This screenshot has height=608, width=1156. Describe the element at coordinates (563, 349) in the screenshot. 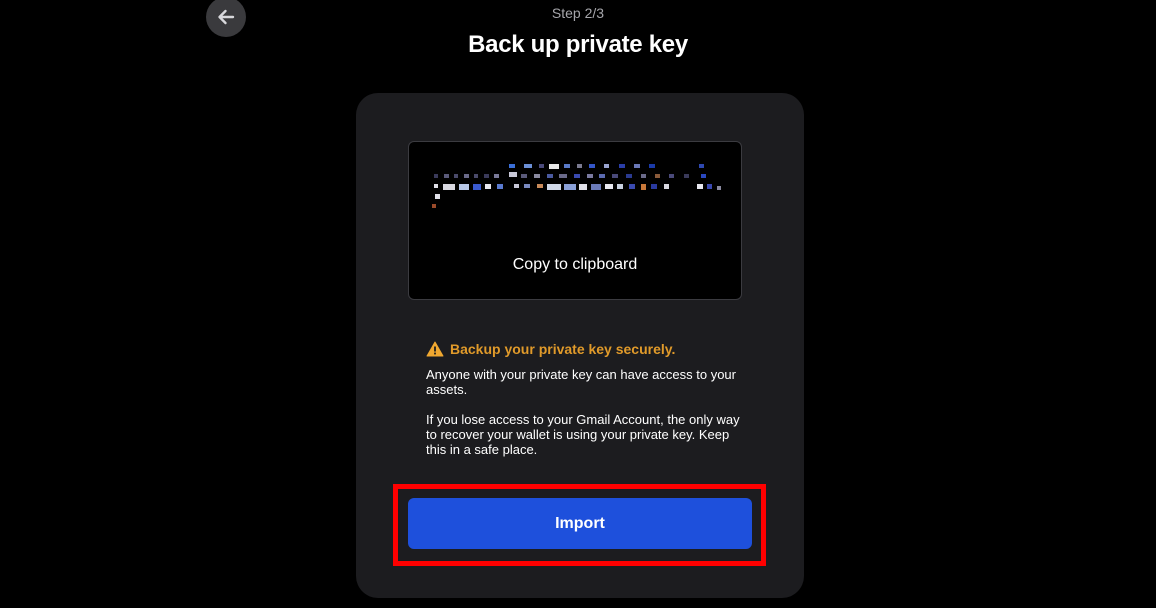

I see `warning-title: Backup your private key securely.` at that location.